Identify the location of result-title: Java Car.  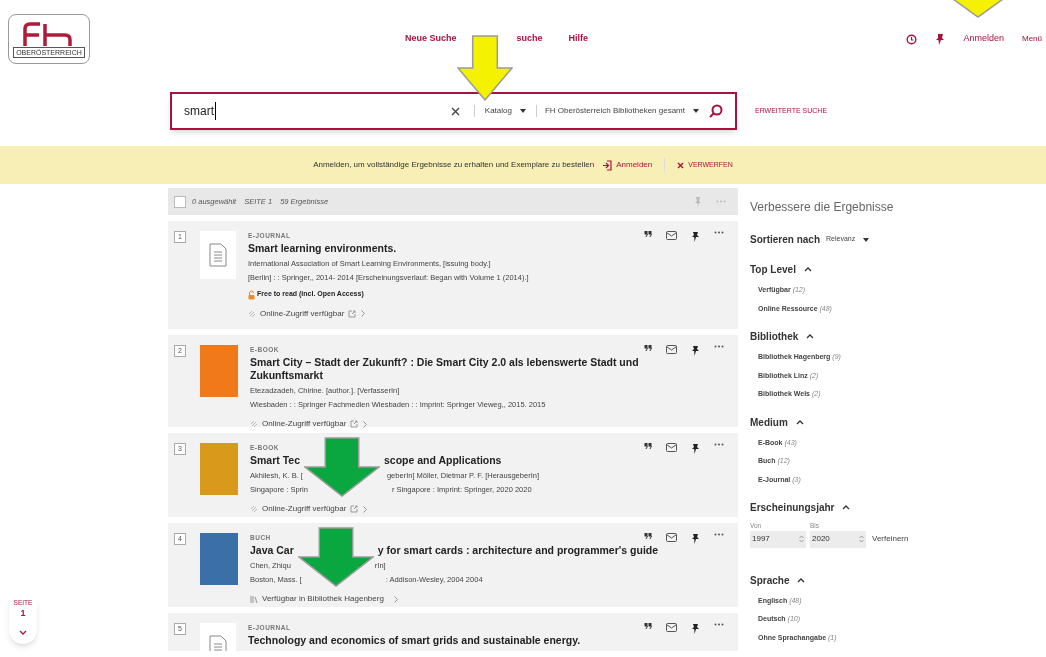
(272, 550).